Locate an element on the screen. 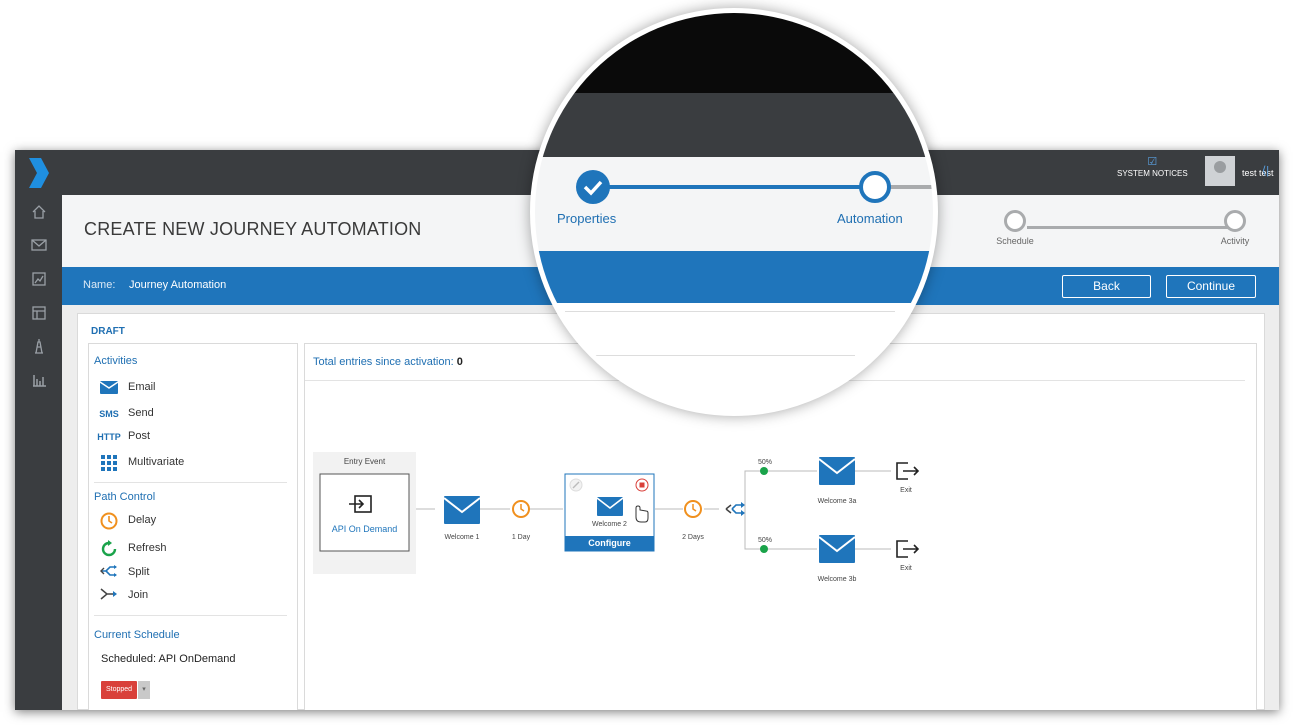 The width and height of the screenshot is (1293, 725). palette-delay-label: Delay is located at coordinates (142, 520).